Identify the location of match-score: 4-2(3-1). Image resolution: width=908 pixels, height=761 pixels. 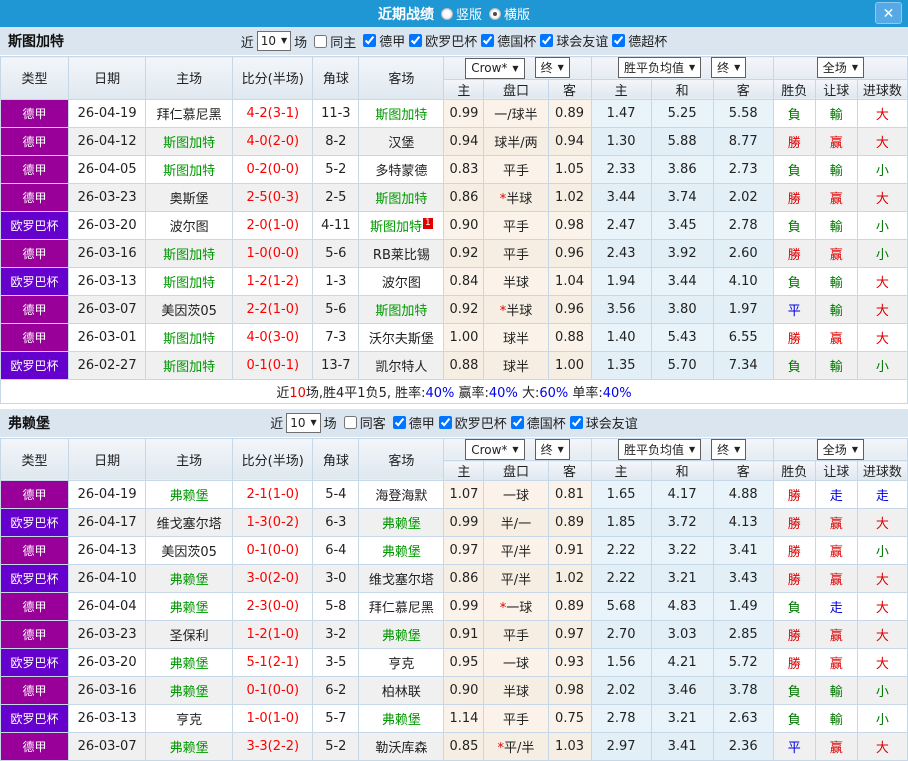
(273, 113).